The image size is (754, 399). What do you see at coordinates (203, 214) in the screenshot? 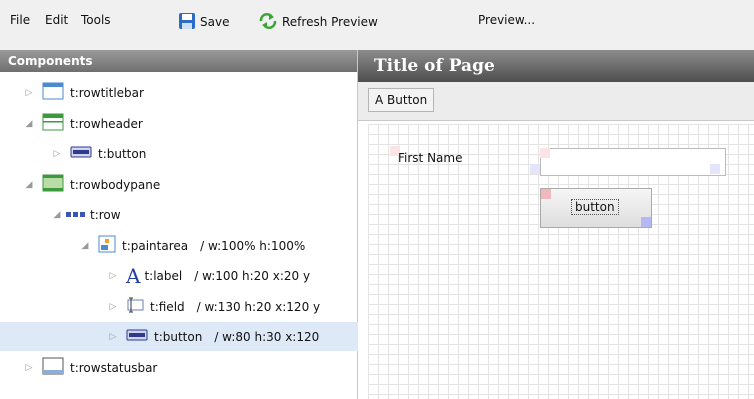
I see `tree-item-row: ◢ t:row` at bounding box center [203, 214].